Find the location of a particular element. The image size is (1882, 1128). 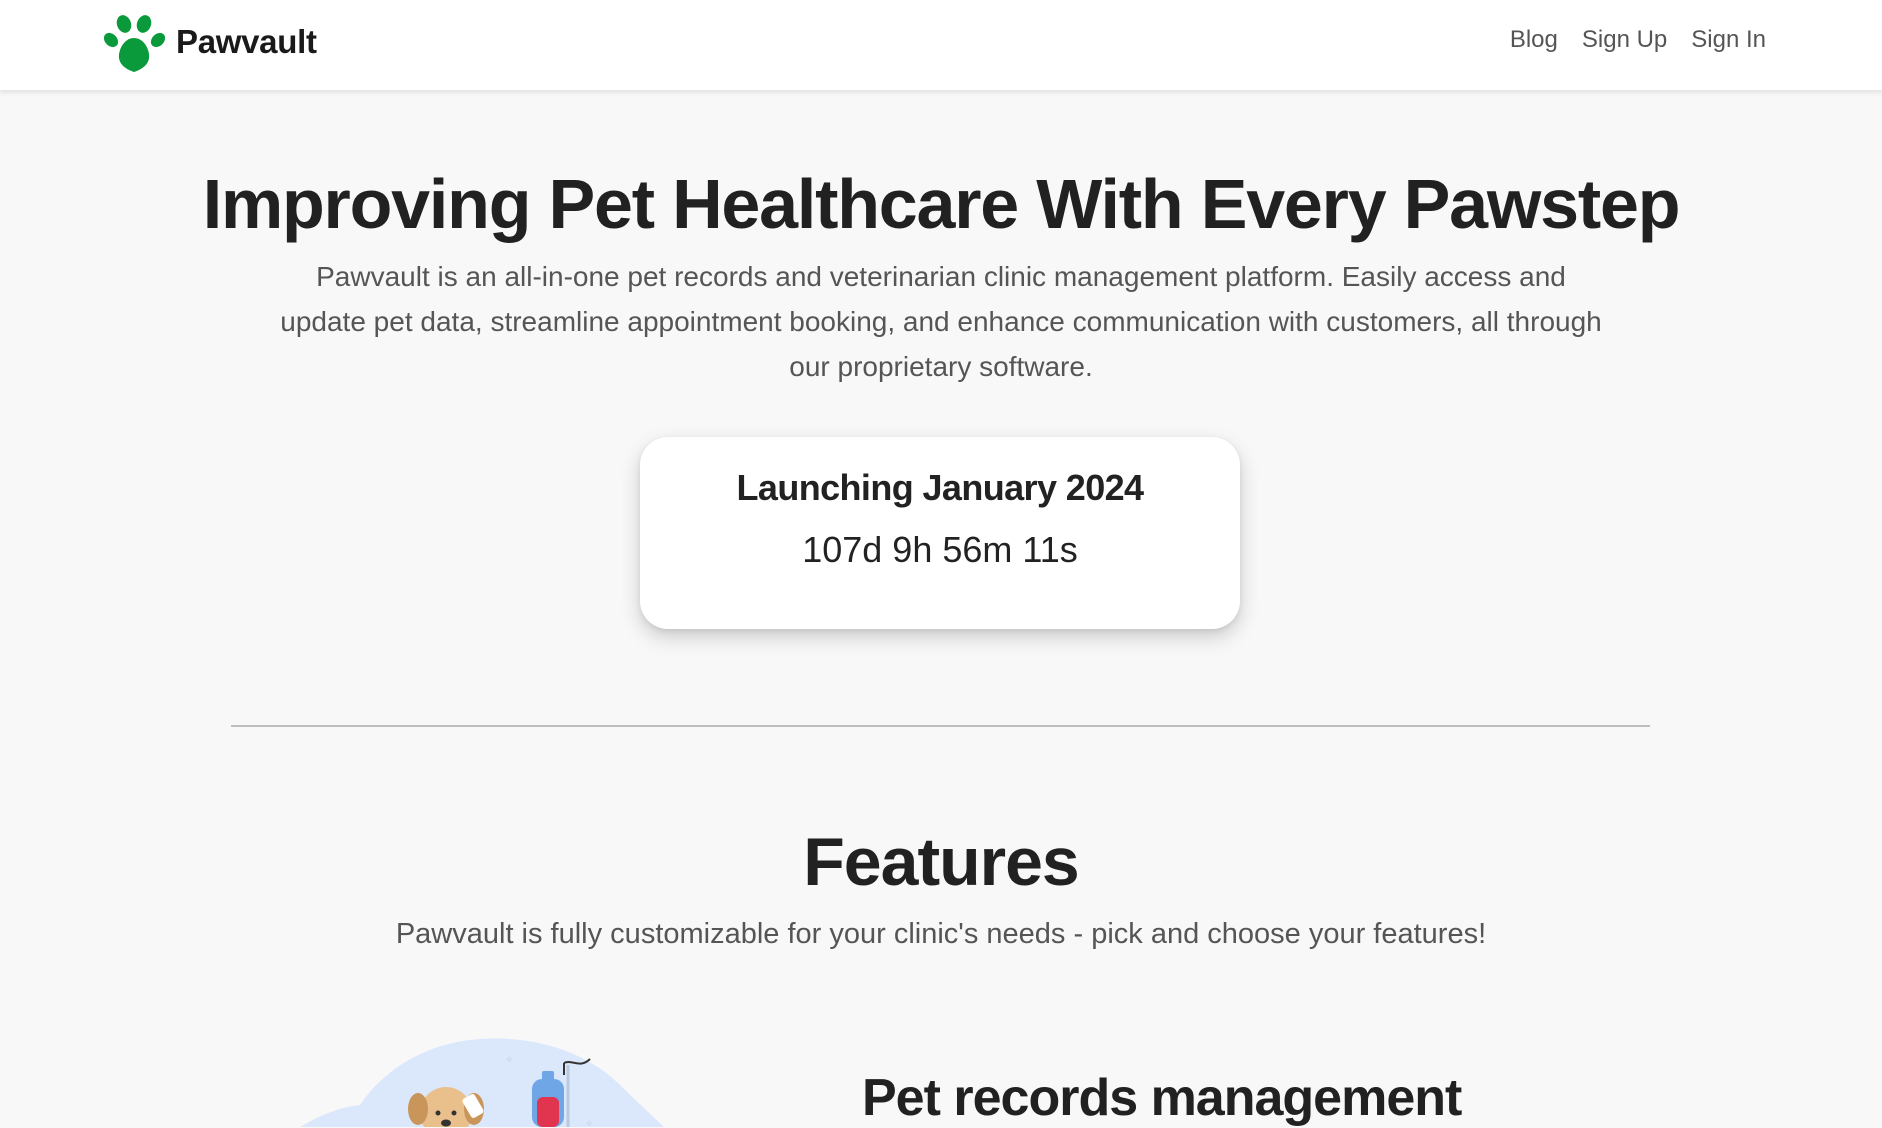

vet-dog-illustration: ✧ ✧ is located at coordinates (482, 1082).